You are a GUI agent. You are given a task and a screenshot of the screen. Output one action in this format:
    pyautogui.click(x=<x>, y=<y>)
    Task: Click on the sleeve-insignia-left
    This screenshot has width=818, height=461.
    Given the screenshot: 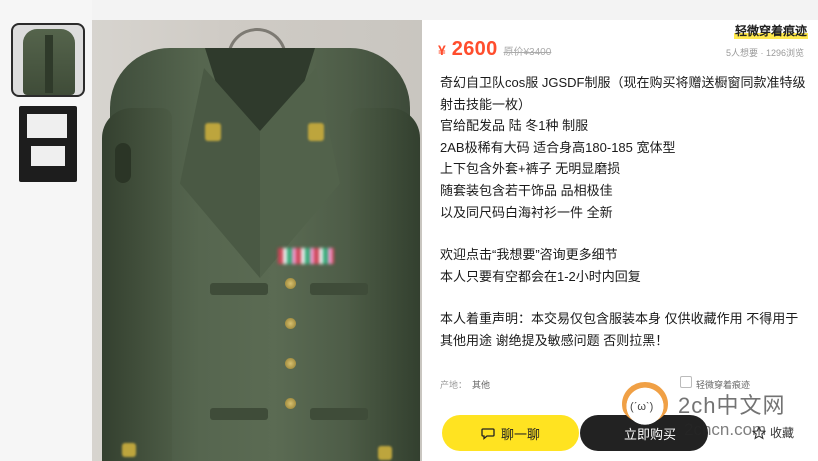 What is the action you would take?
    pyautogui.click(x=129, y=450)
    